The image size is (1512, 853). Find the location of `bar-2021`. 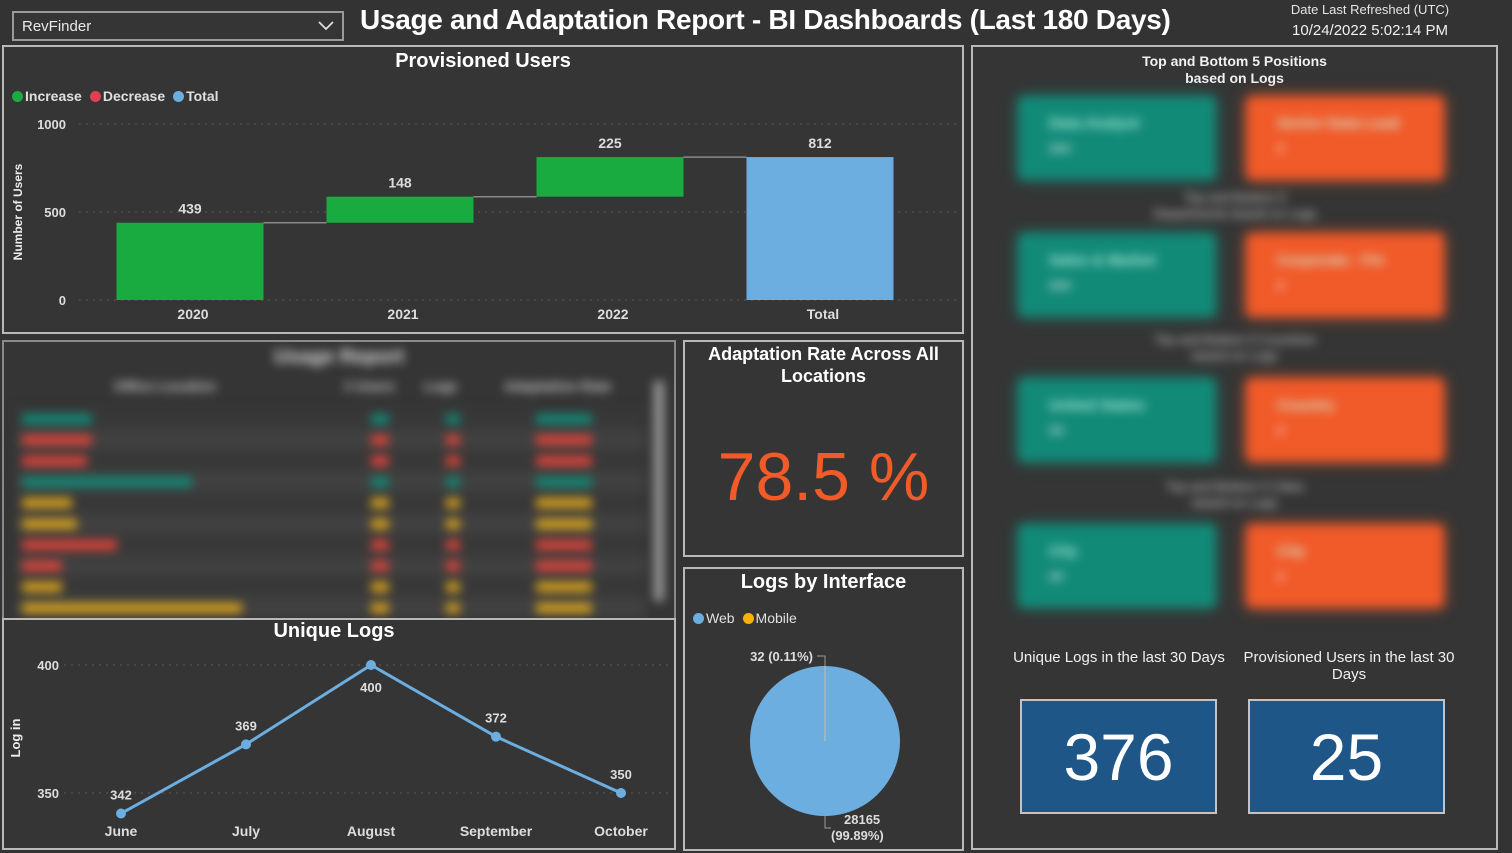

bar-2021 is located at coordinates (400, 209).